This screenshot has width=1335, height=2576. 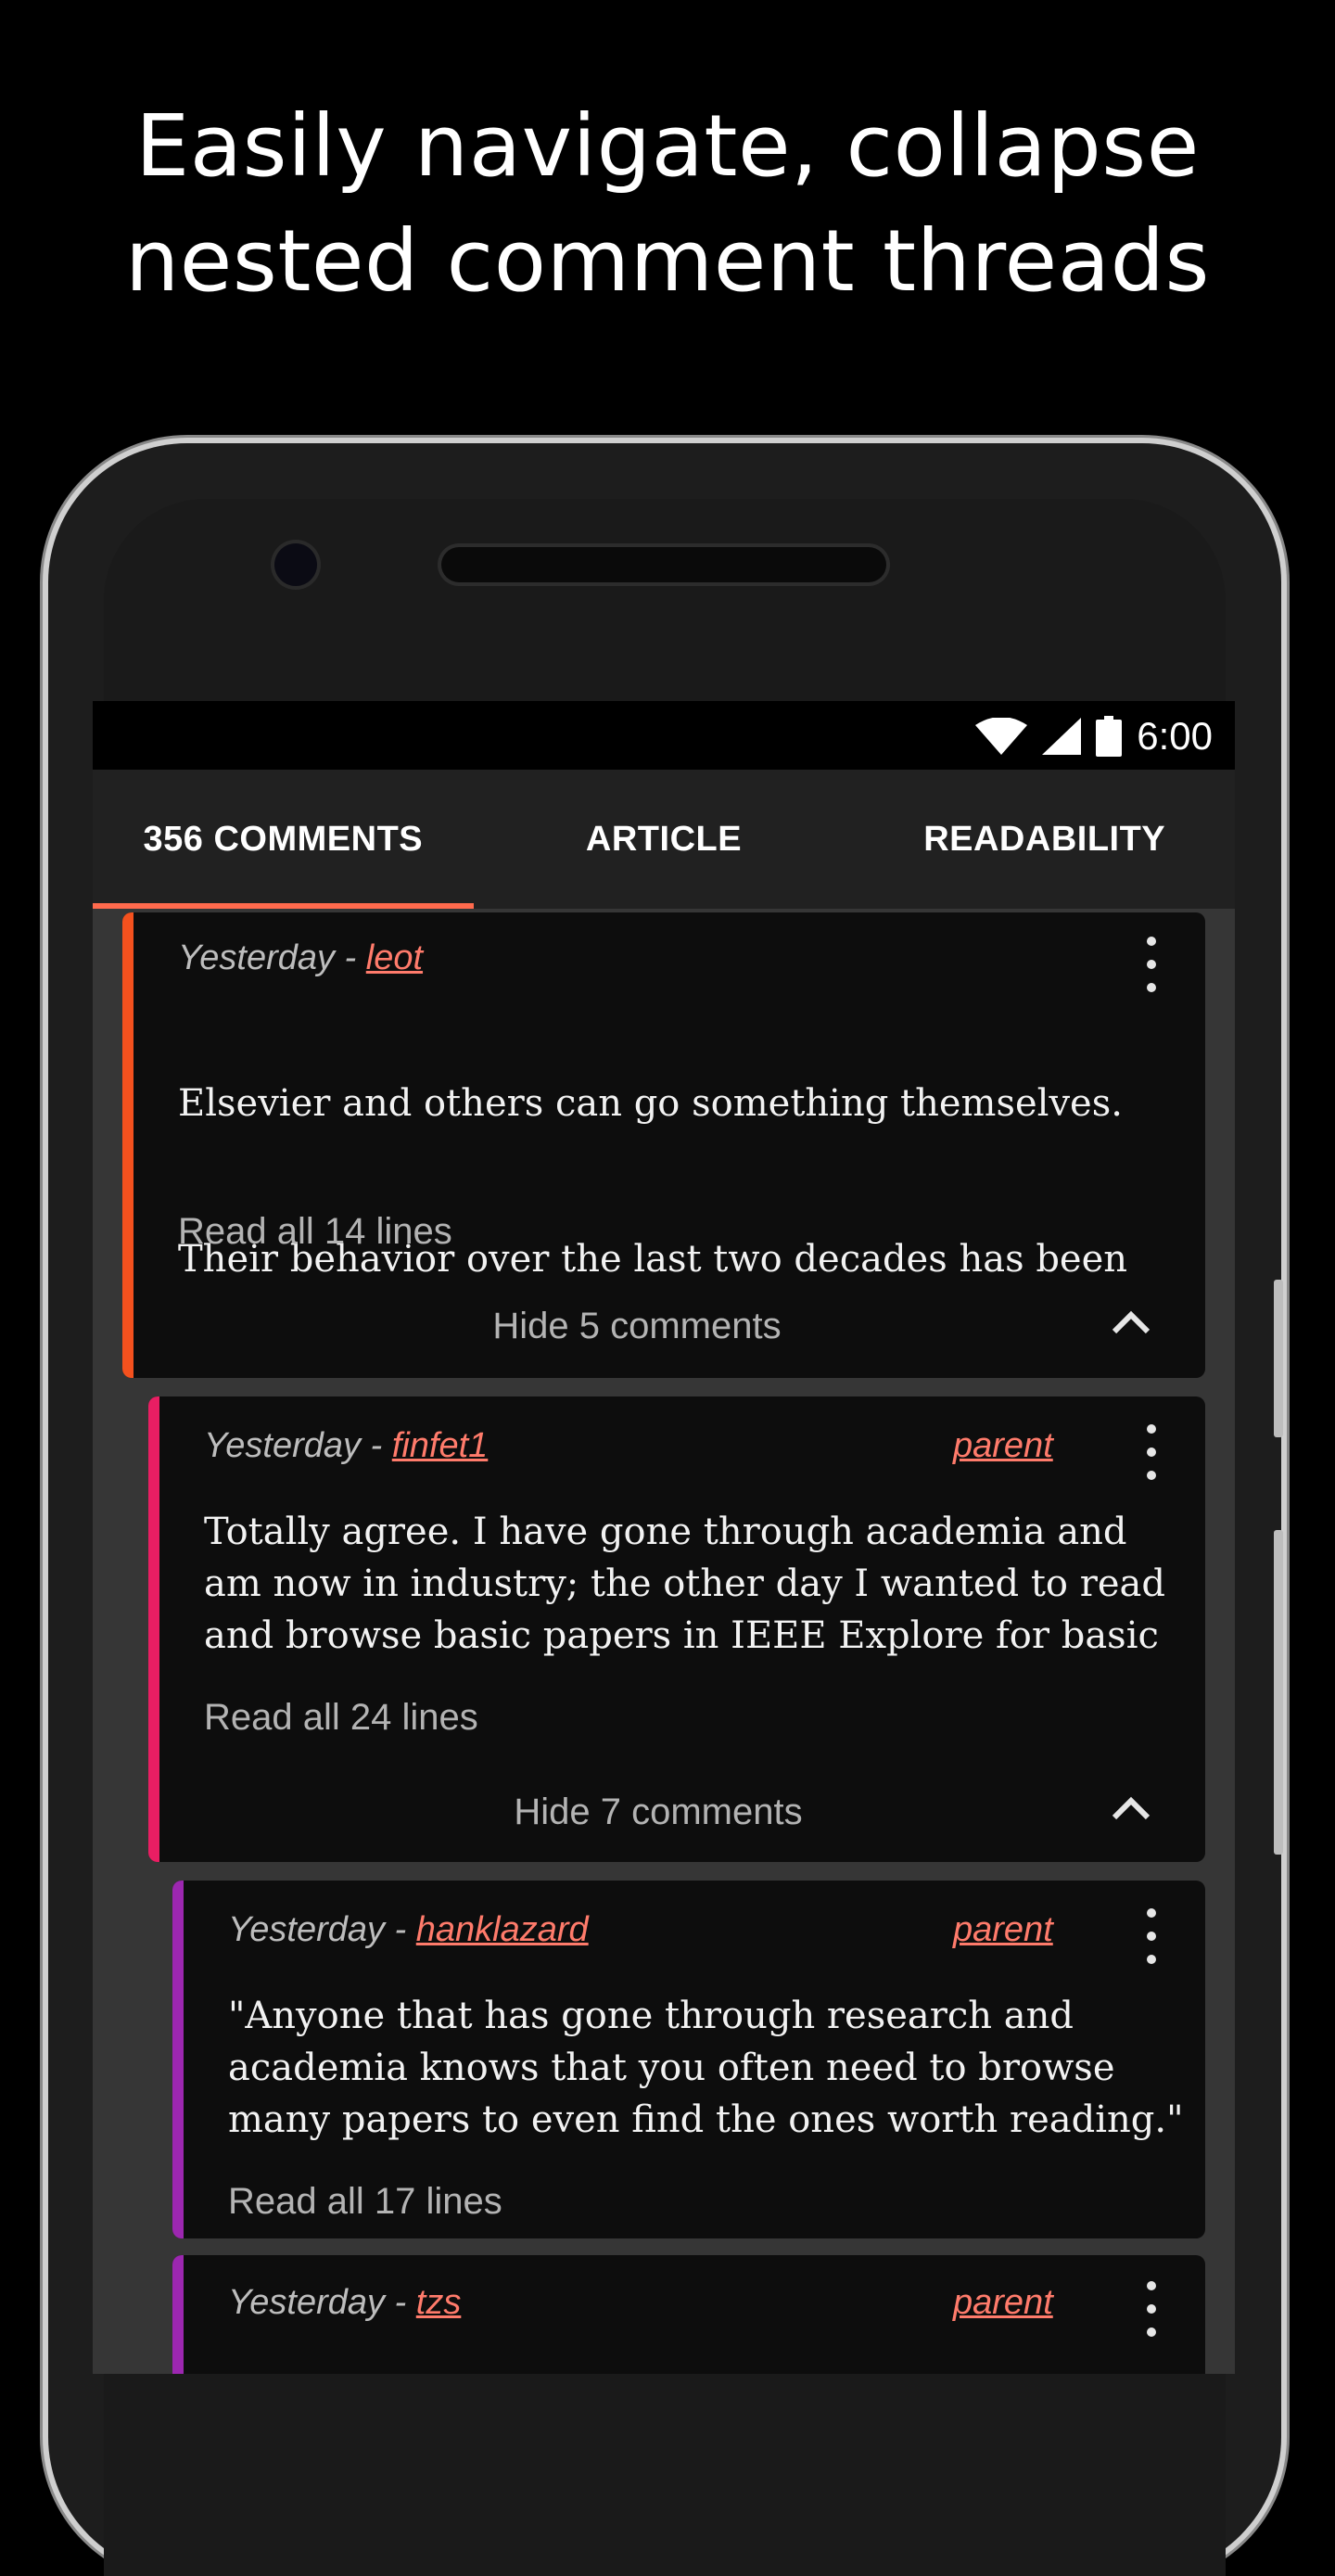 What do you see at coordinates (502, 1929) in the screenshot?
I see `comment-author-link: hanklazard` at bounding box center [502, 1929].